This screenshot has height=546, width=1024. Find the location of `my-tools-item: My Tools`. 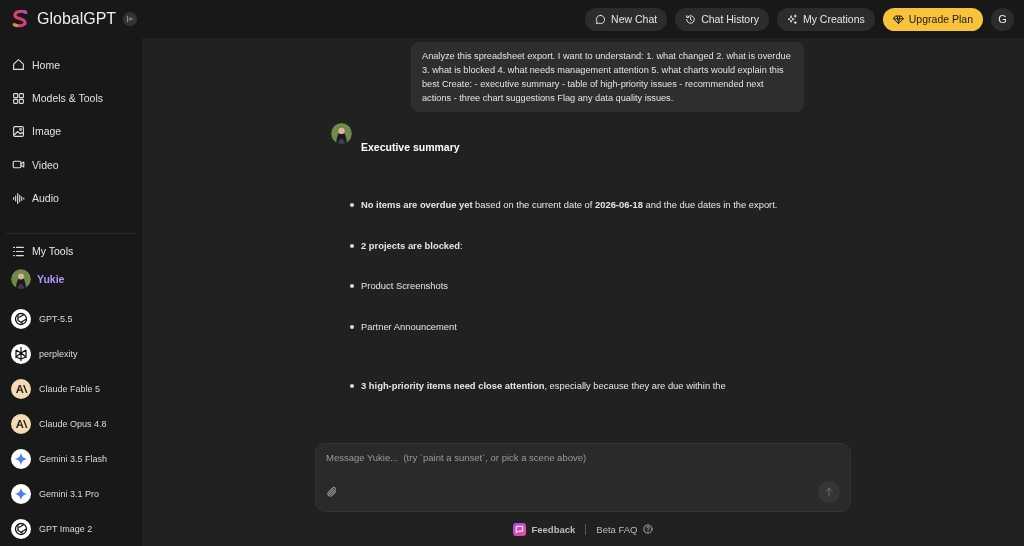

my-tools-item: My Tools is located at coordinates (71, 251).